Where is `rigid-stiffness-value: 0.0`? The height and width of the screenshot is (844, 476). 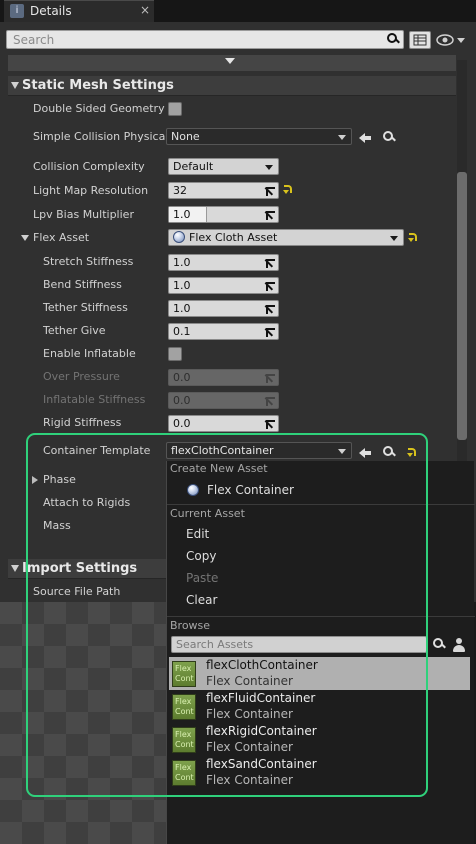
rigid-stiffness-value: 0.0 is located at coordinates (182, 423).